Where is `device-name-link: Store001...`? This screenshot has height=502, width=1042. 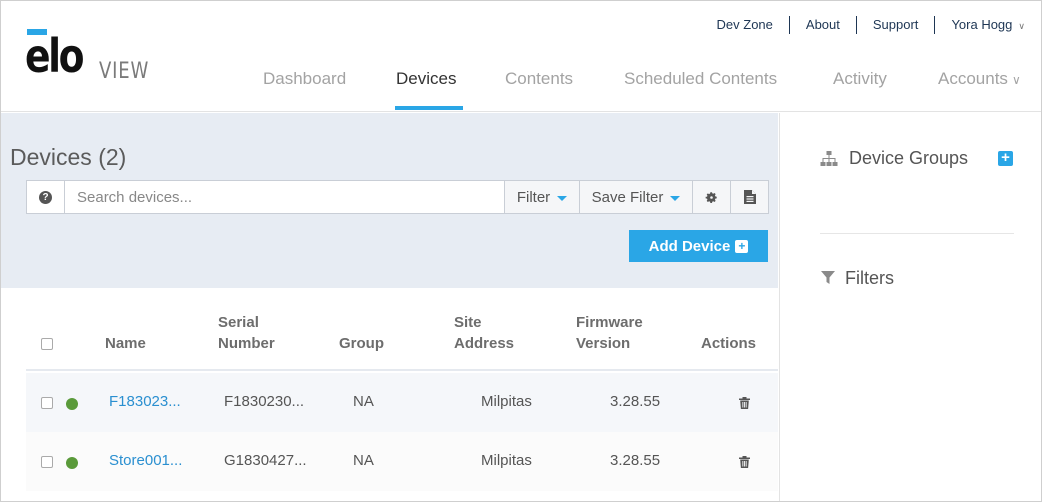
device-name-link: Store001... is located at coordinates (145, 460).